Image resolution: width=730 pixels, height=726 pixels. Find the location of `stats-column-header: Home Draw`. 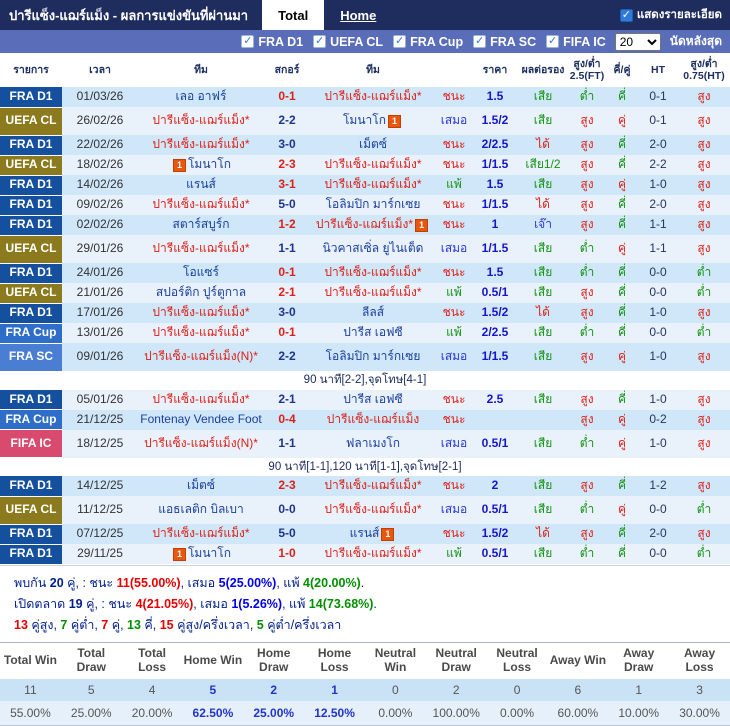

stats-column-header: Home Draw is located at coordinates (274, 660).